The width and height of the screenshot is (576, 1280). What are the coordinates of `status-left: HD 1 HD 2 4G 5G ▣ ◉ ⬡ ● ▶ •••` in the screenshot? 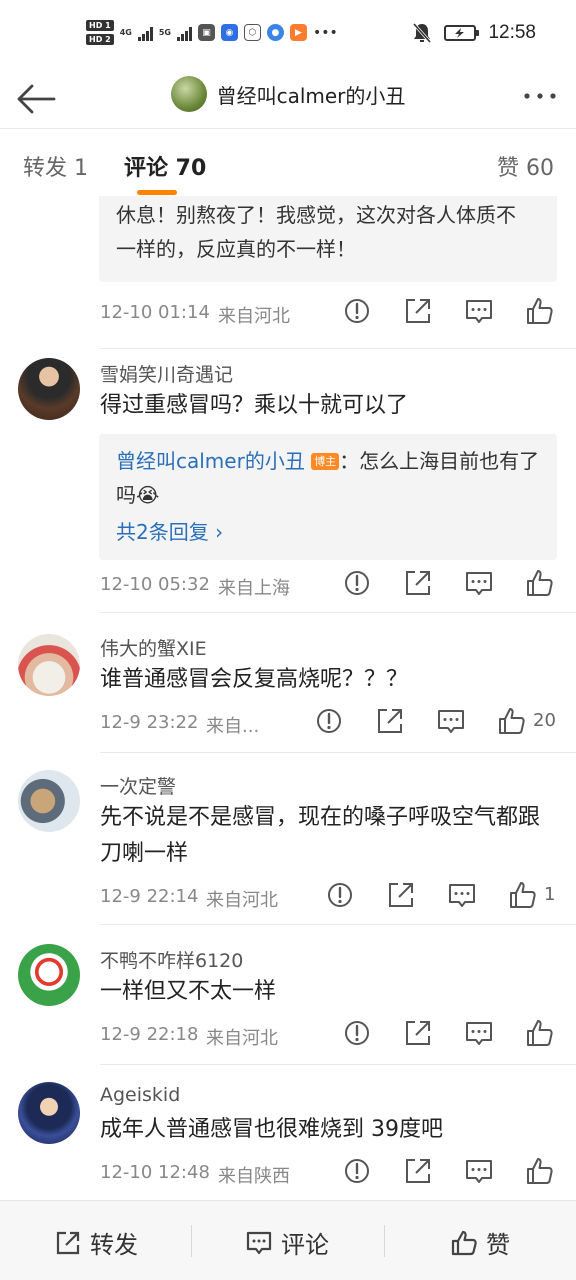 It's located at (212, 32).